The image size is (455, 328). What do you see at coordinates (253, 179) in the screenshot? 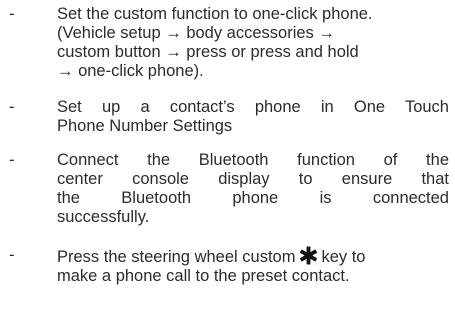
I see `text-line: center console display to ensure that` at bounding box center [253, 179].